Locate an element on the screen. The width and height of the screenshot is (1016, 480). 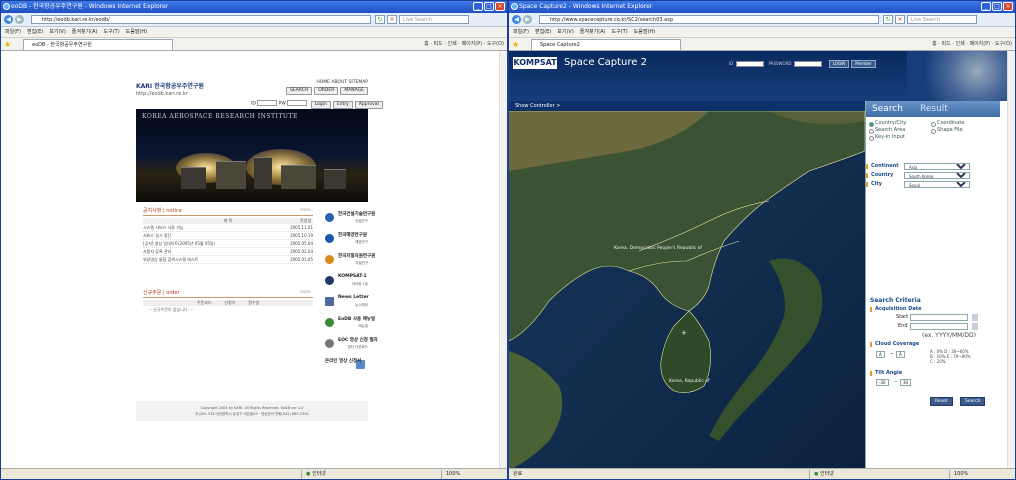
entry-button: Entry is located at coordinates (342, 104).